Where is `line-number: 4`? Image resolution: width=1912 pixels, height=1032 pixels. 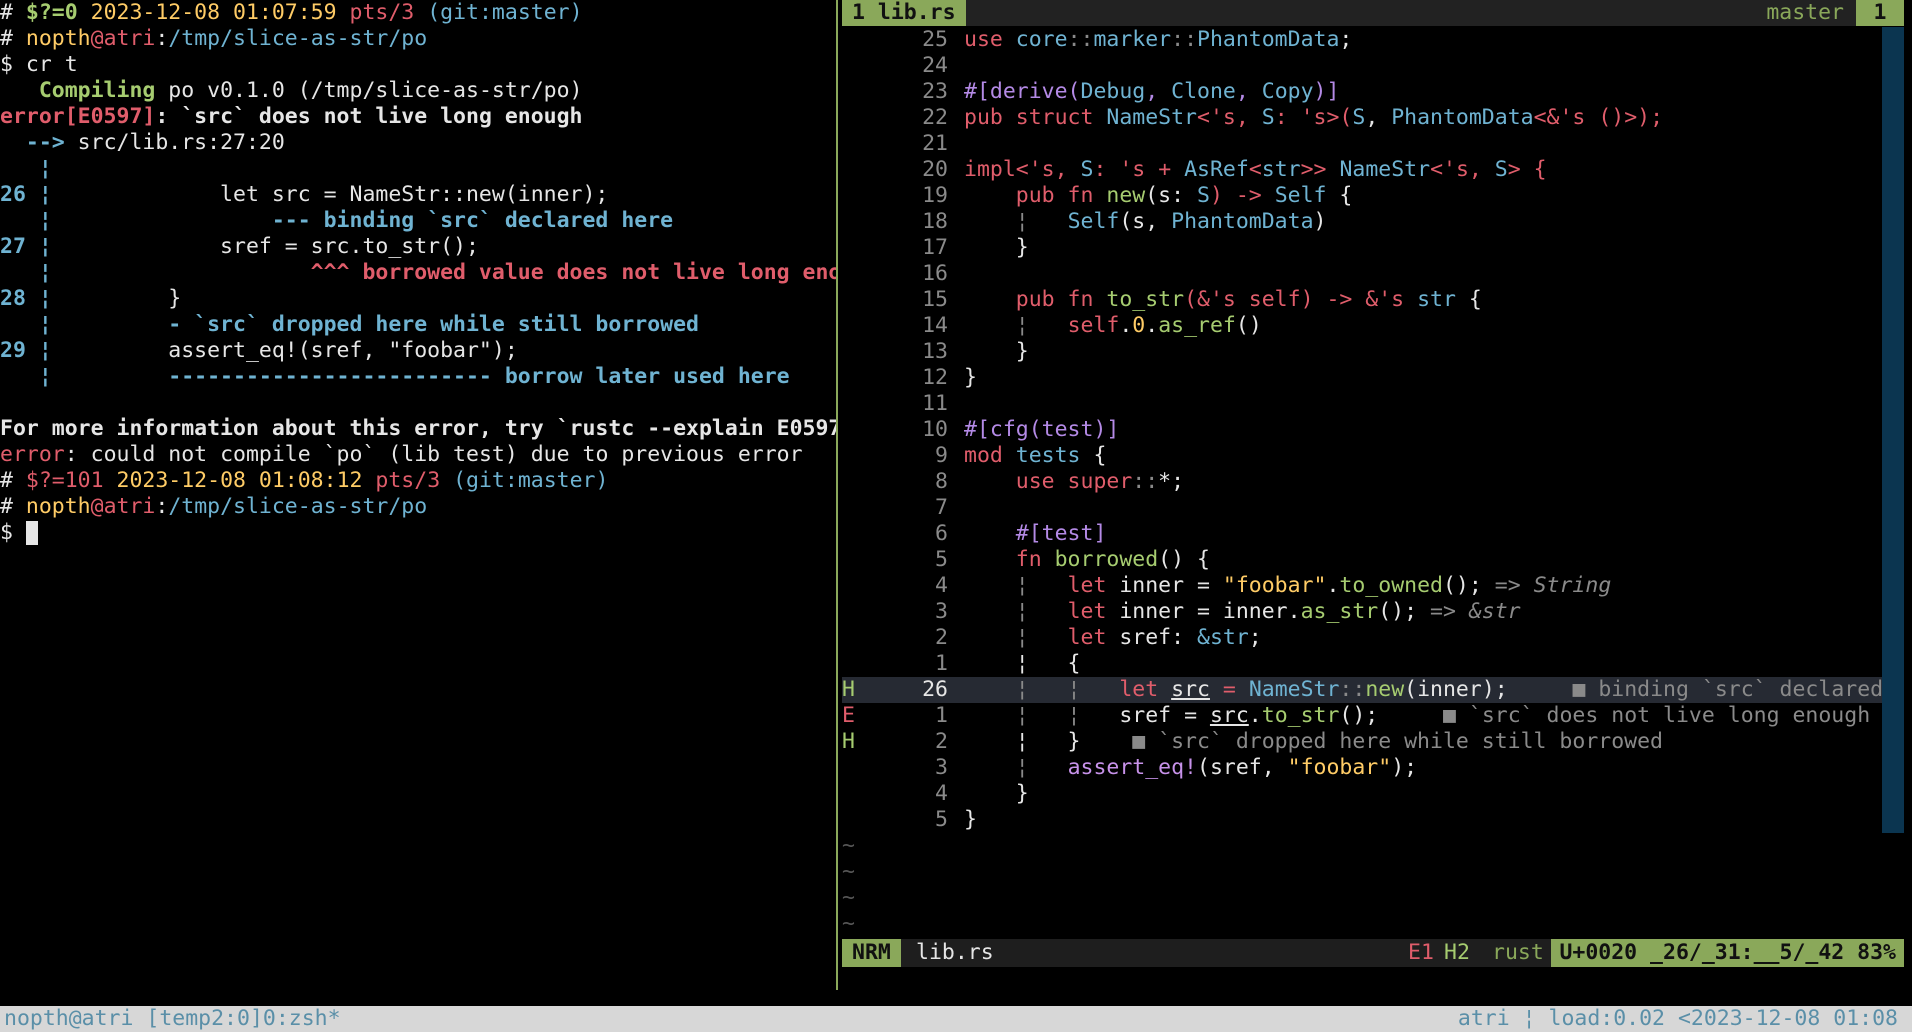 line-number: 4 is located at coordinates (941, 585).